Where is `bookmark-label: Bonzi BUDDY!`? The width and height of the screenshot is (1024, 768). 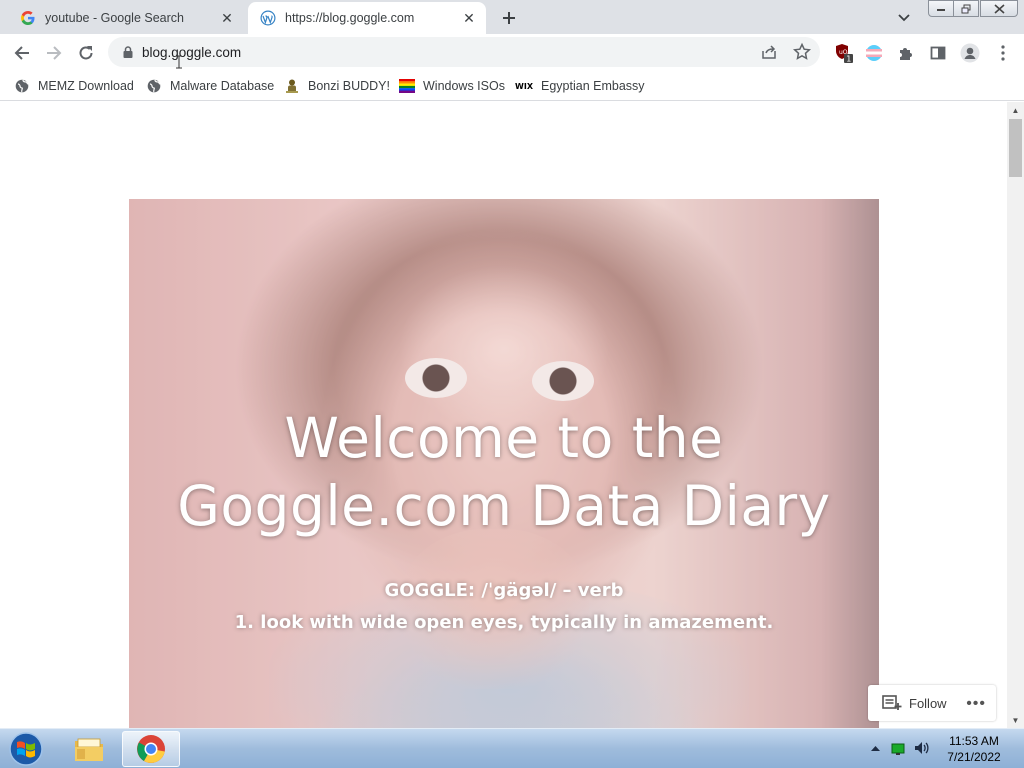
bookmark-label: Bonzi BUDDY! is located at coordinates (349, 86).